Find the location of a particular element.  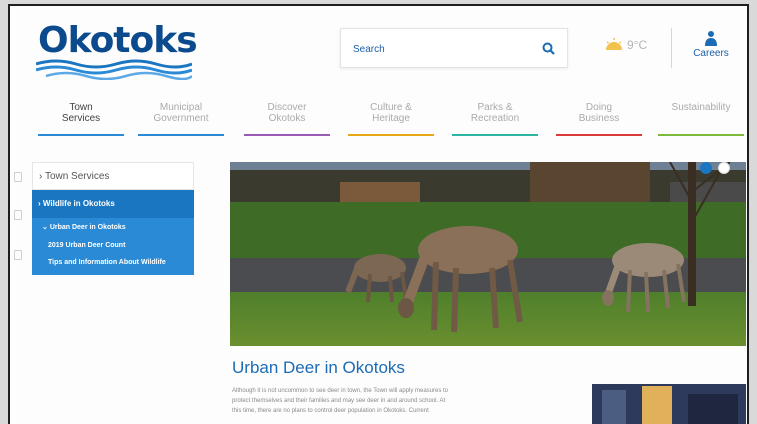

search-input is located at coordinates (443, 49).